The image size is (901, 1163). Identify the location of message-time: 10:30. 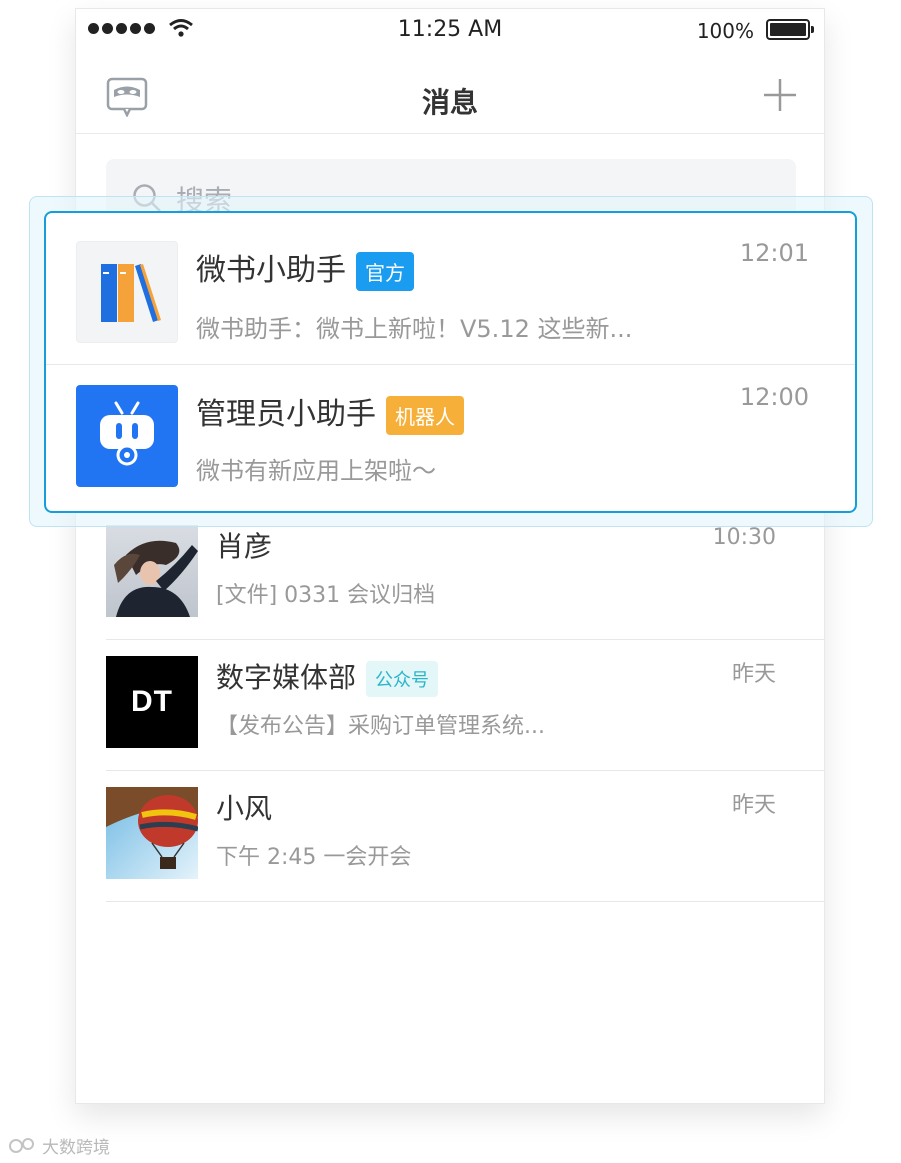
(744, 537).